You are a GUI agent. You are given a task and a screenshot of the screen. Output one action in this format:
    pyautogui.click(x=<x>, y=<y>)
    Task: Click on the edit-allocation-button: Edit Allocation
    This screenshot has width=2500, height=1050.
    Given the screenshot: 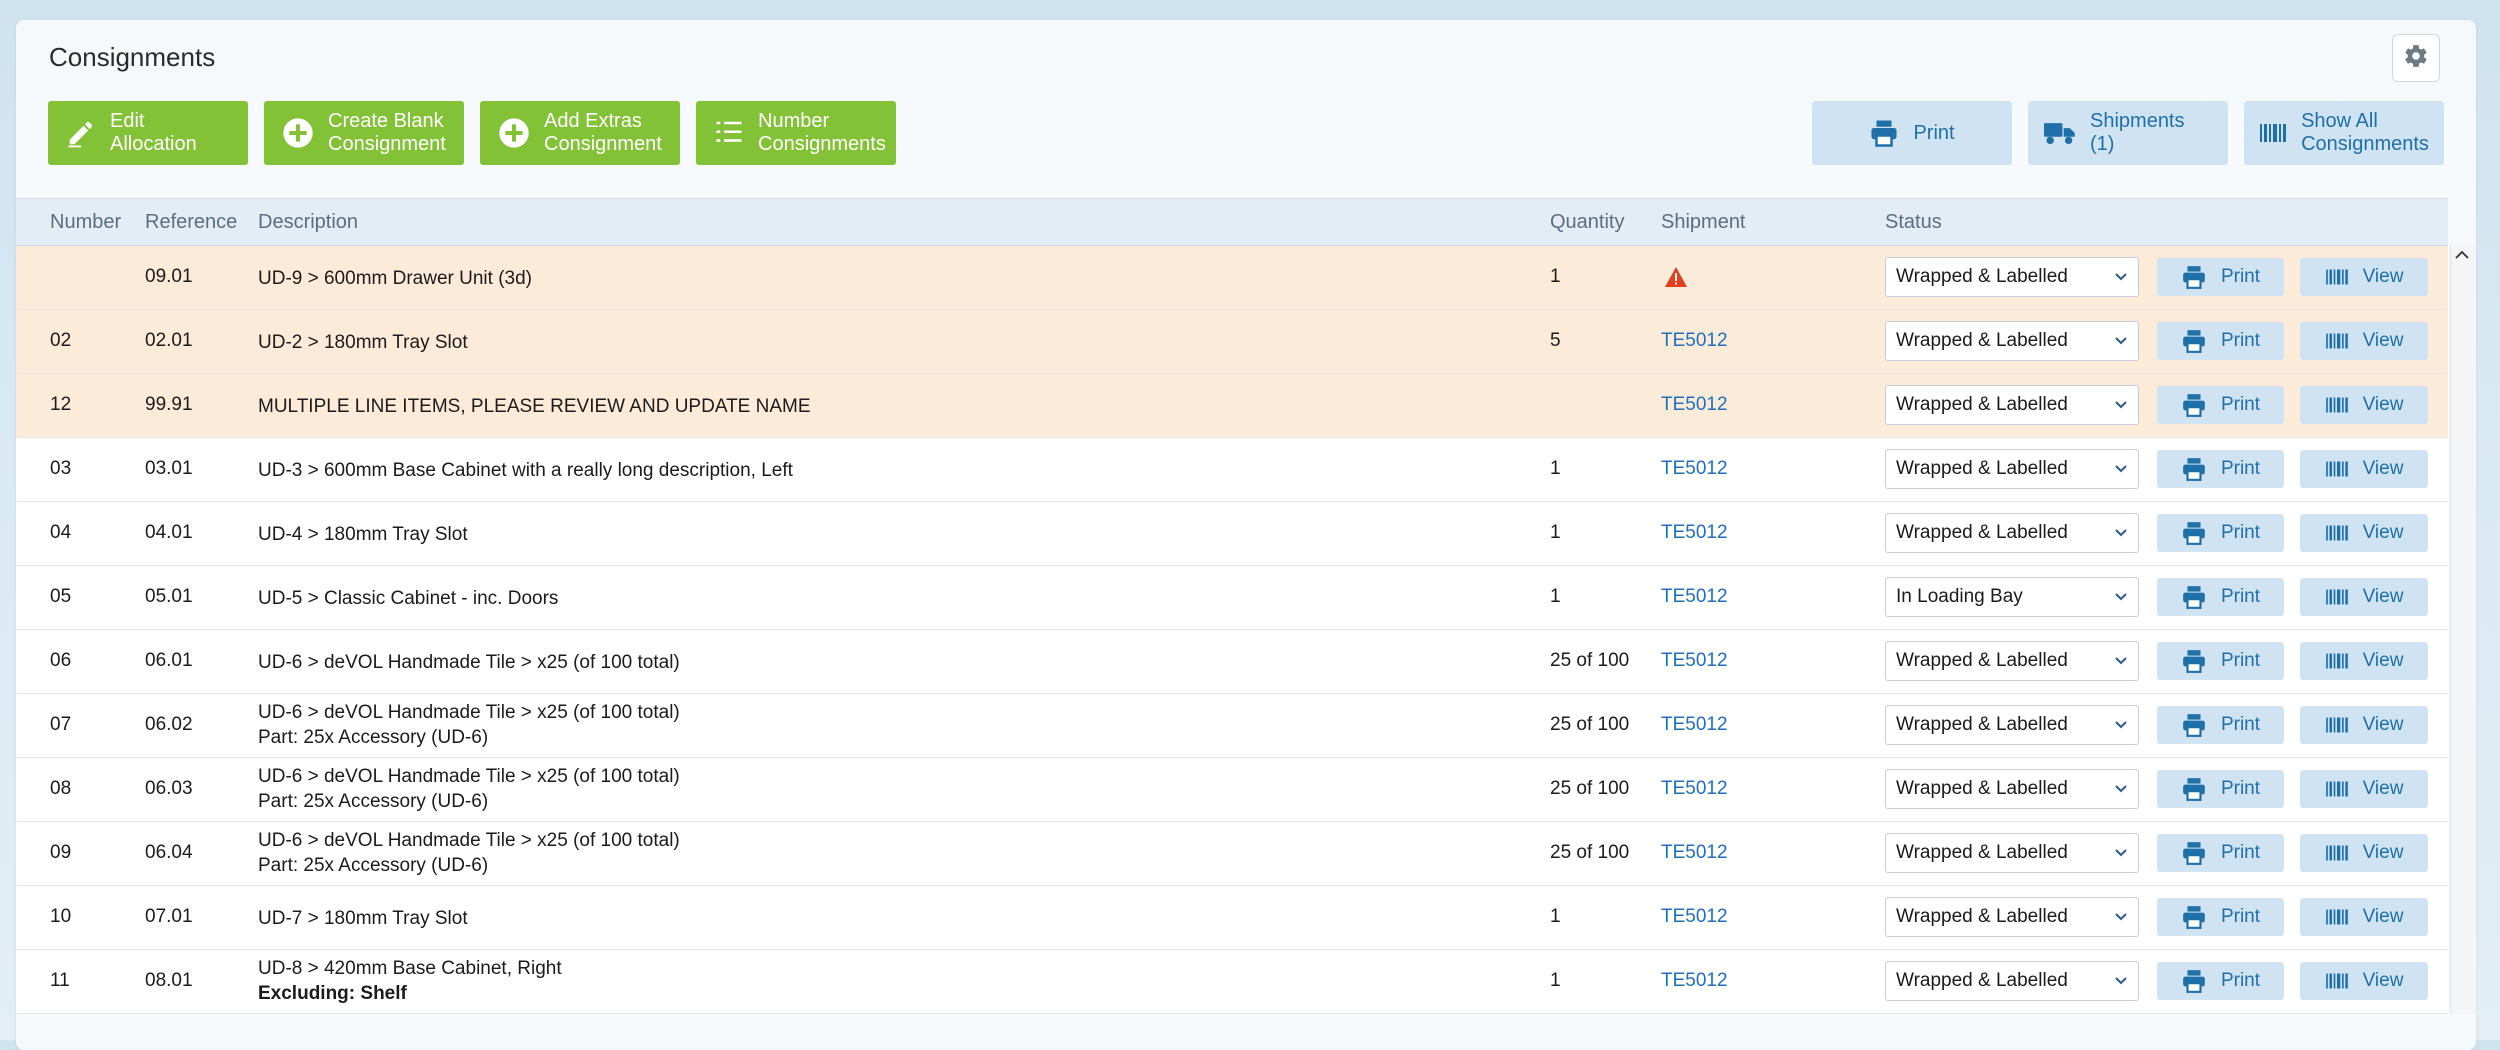 What is the action you would take?
    pyautogui.click(x=148, y=133)
    